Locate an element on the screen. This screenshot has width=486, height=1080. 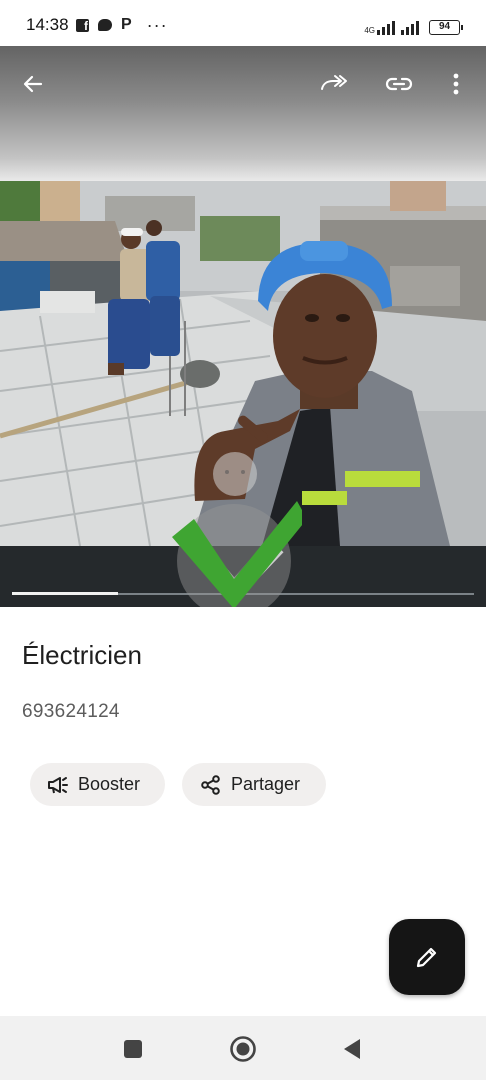
home-circle-icon is located at coordinates (243, 1049).